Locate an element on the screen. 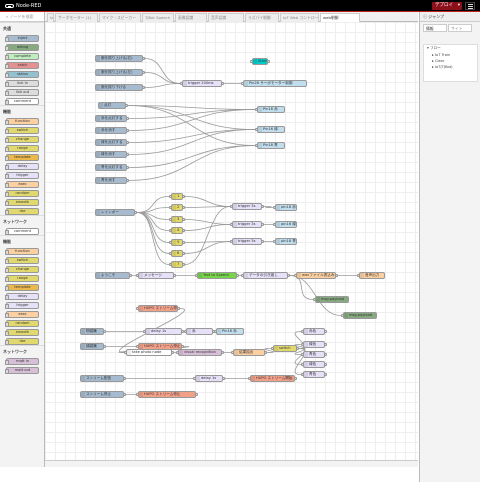 The height and width of the screenshot is (482, 480). flow-node-40: delay 1s is located at coordinates (163, 331).